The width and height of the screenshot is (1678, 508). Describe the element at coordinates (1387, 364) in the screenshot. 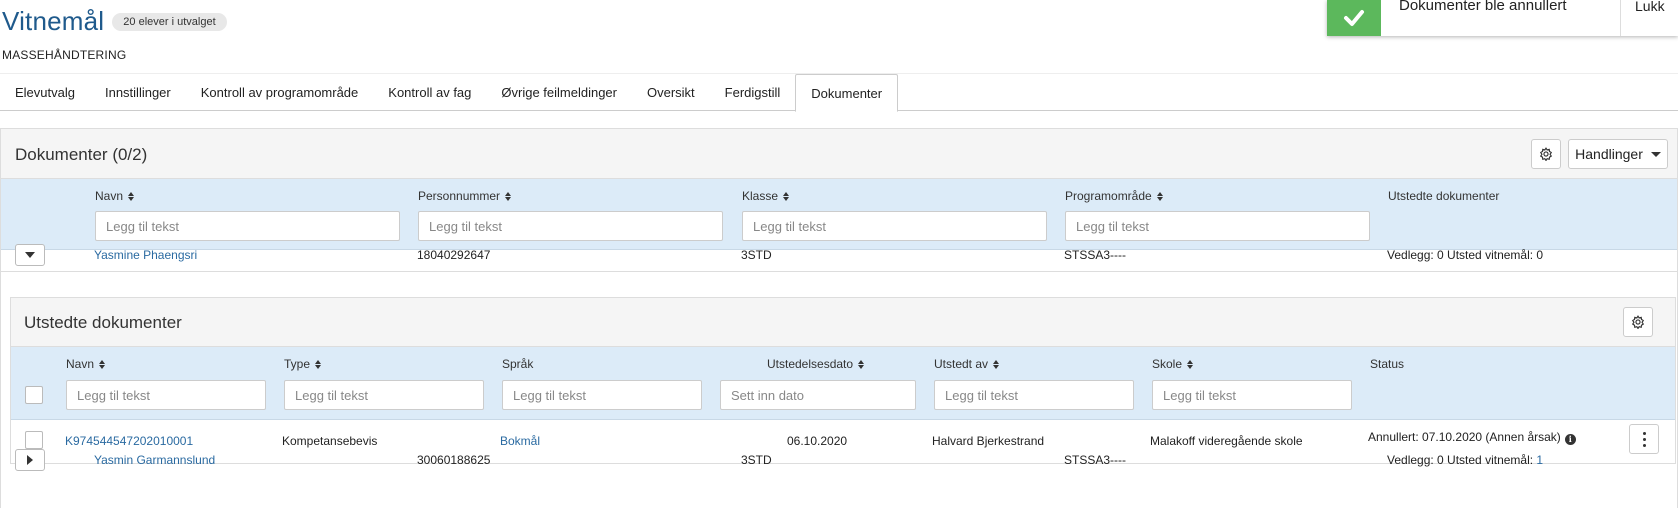

I see `column-header-status: Status` at that location.